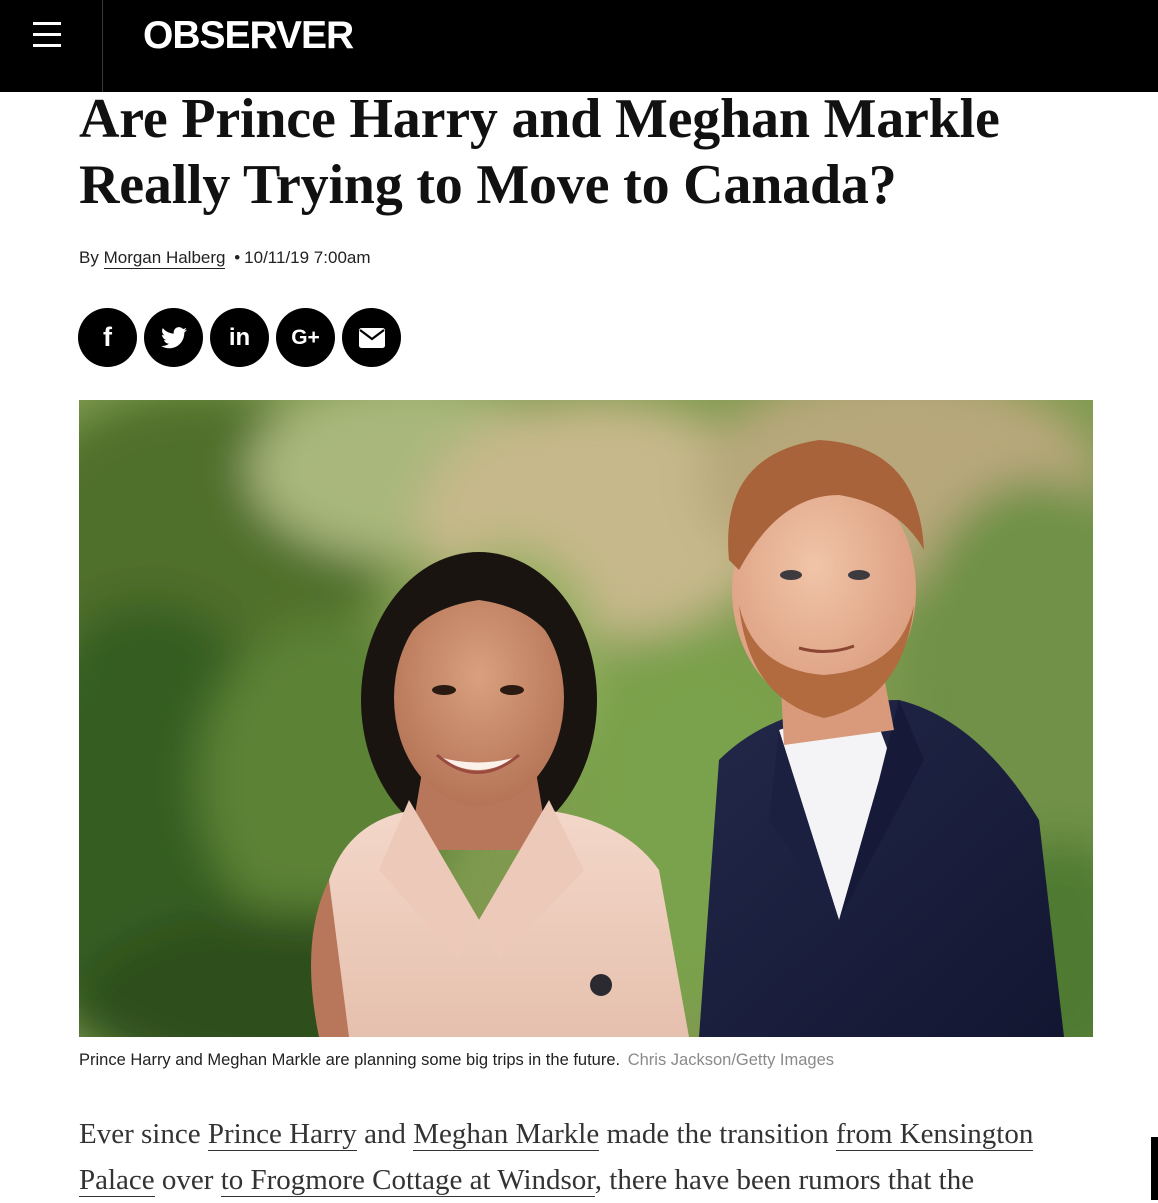 The height and width of the screenshot is (1203, 1158). Describe the element at coordinates (248, 36) in the screenshot. I see `site-logo: OBSERVER` at that location.